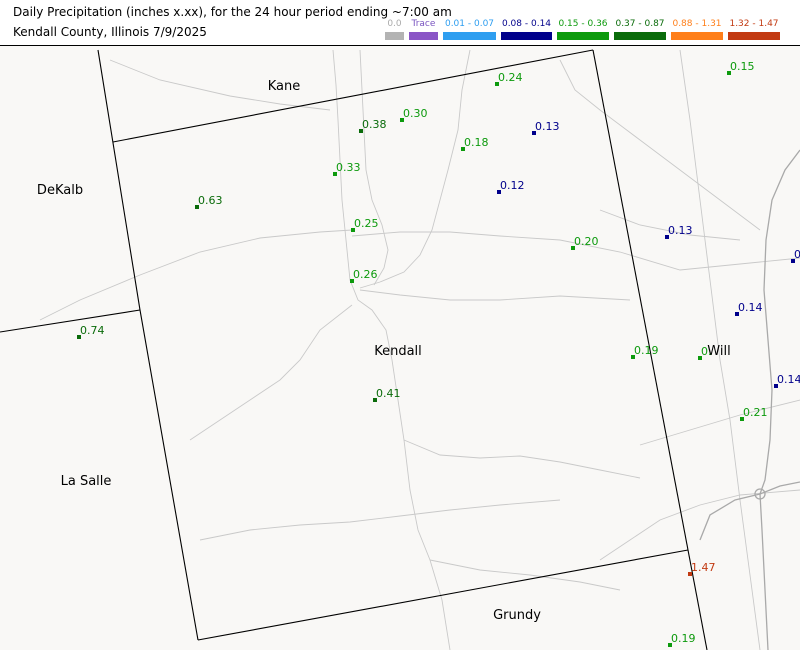 The height and width of the screenshot is (650, 800). I want to click on county-label-la-salle: La Salle, so click(86, 481).